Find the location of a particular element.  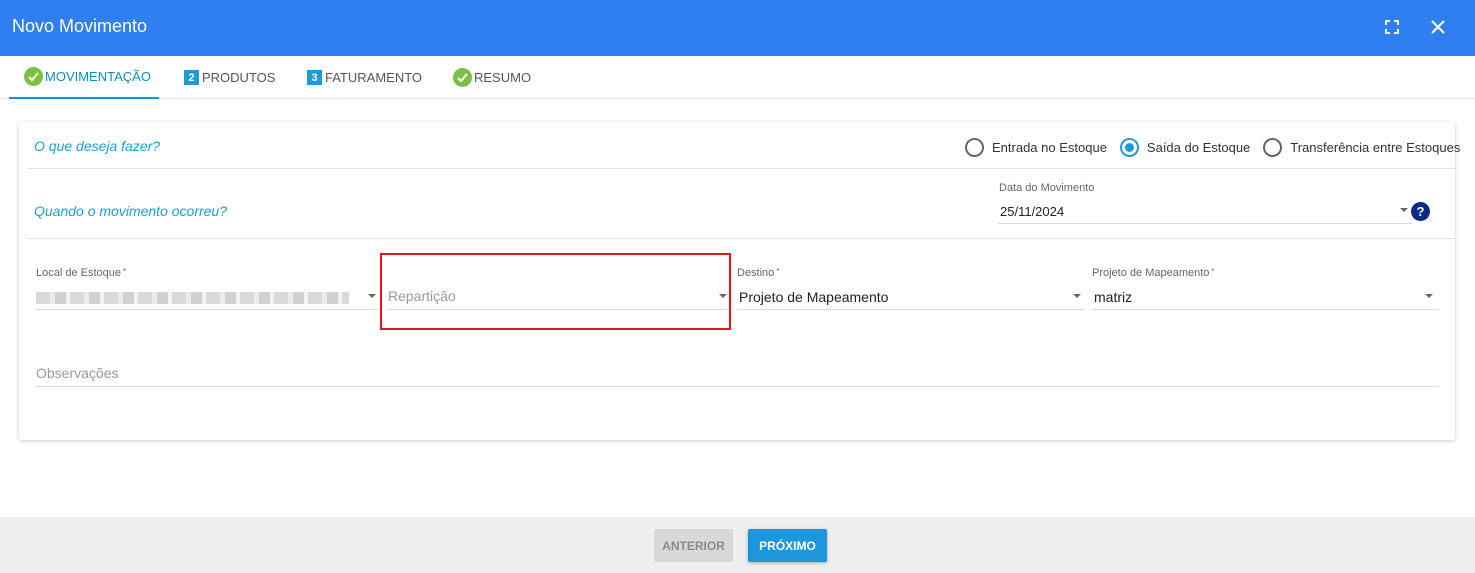

step-number-badge: 3 is located at coordinates (314, 77).